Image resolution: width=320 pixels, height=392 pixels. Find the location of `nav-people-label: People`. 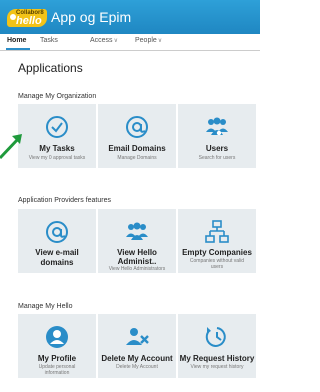

nav-people-label: People is located at coordinates (146, 40).